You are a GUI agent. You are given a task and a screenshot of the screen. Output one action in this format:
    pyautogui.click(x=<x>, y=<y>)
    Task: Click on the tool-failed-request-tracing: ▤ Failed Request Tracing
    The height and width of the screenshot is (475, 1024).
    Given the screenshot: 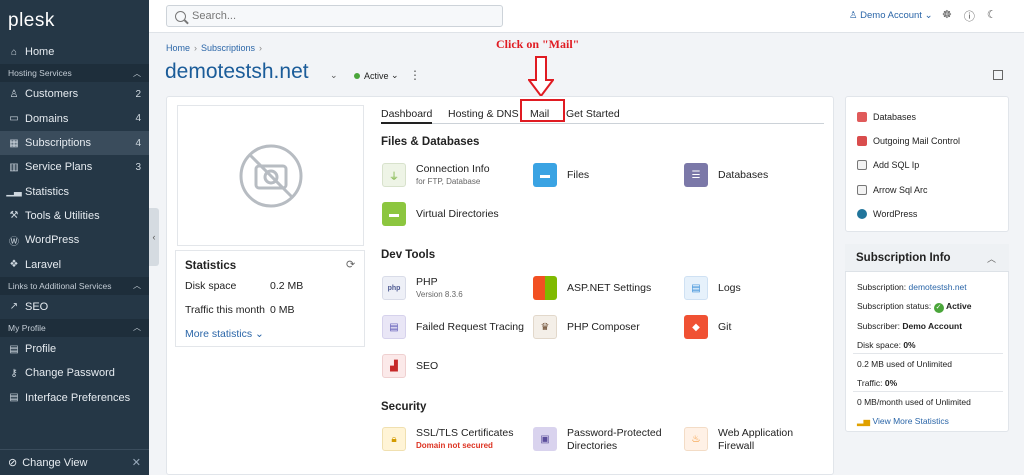 What is the action you would take?
    pyautogui.click(x=453, y=327)
    